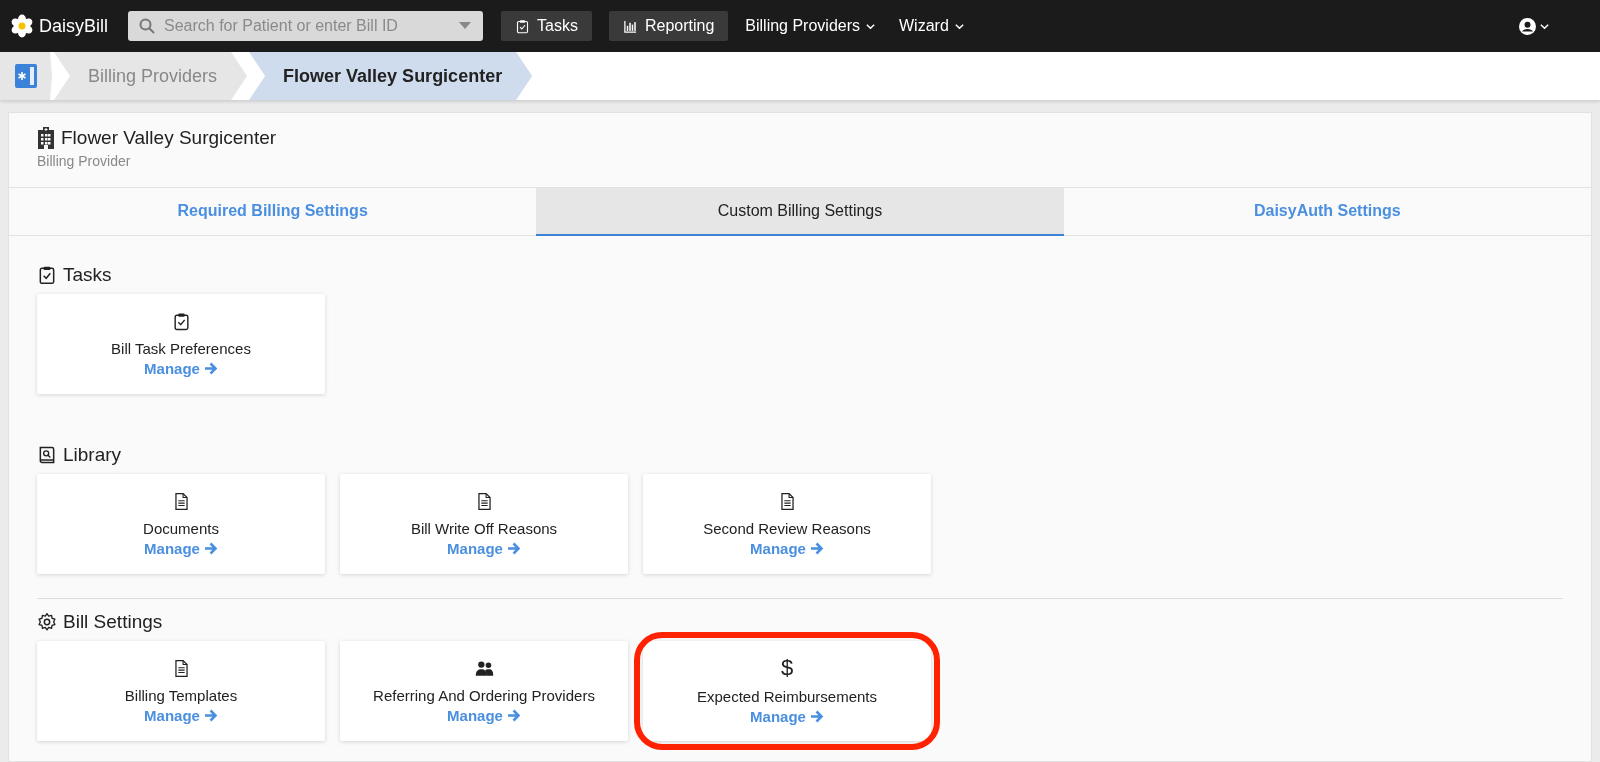 The height and width of the screenshot is (762, 1600). What do you see at coordinates (46, 138) in the screenshot?
I see `building-icon` at bounding box center [46, 138].